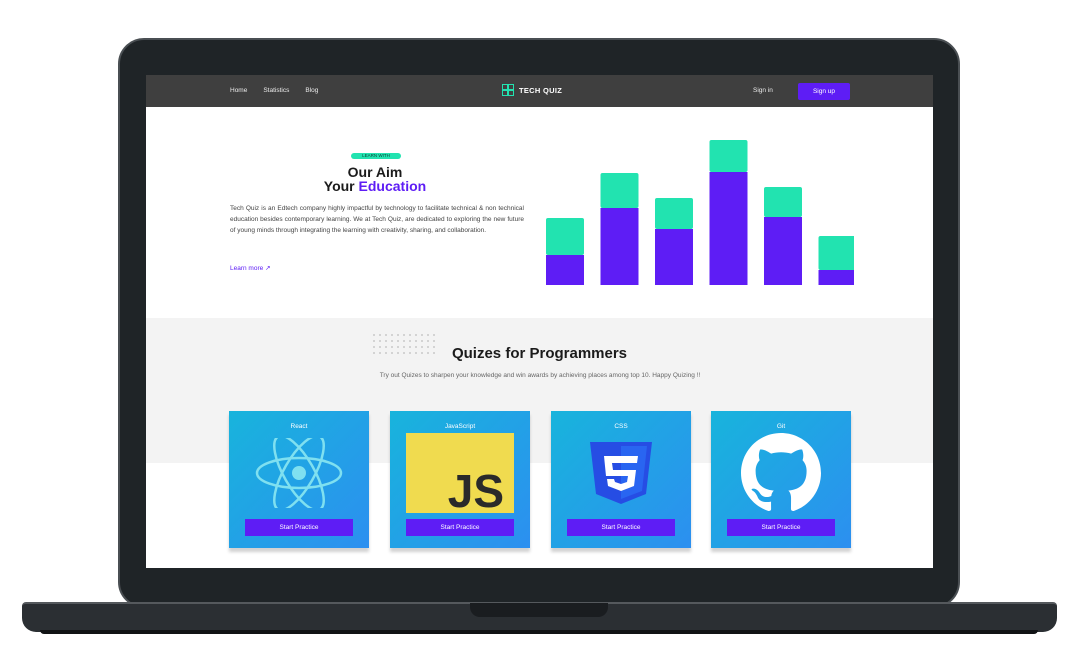 This screenshot has width=1076, height=664. Describe the element at coordinates (621, 473) in the screenshot. I see `css3-icon` at that location.